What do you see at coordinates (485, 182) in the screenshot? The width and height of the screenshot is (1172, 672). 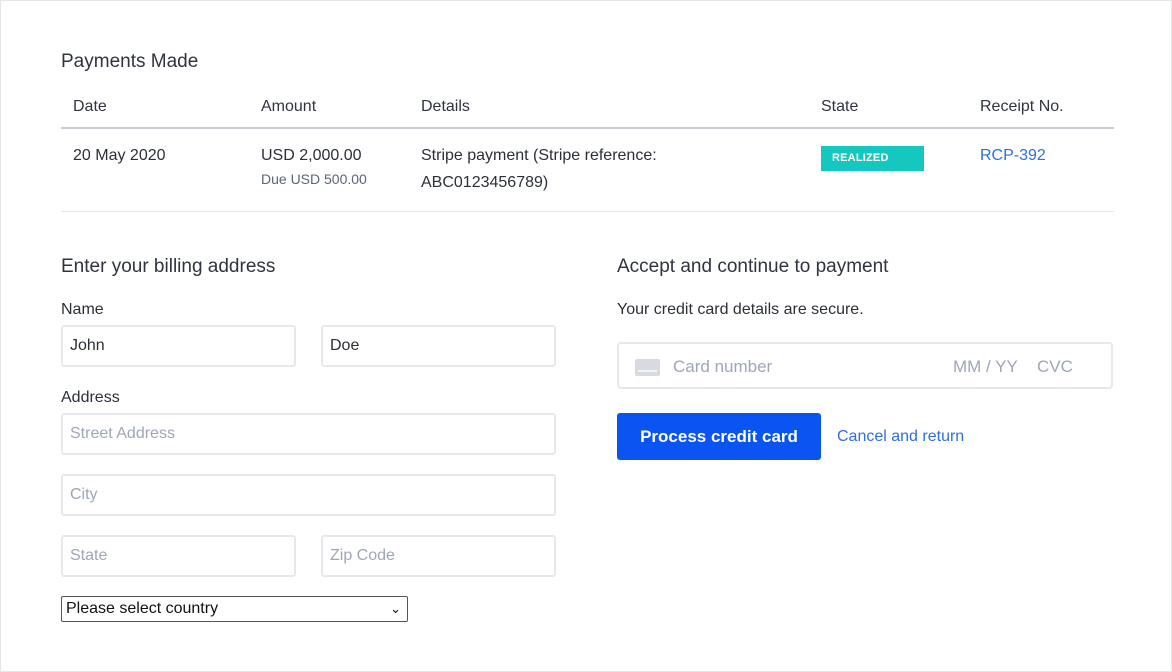 I see `payment-details-line2: ABC0123456789)` at bounding box center [485, 182].